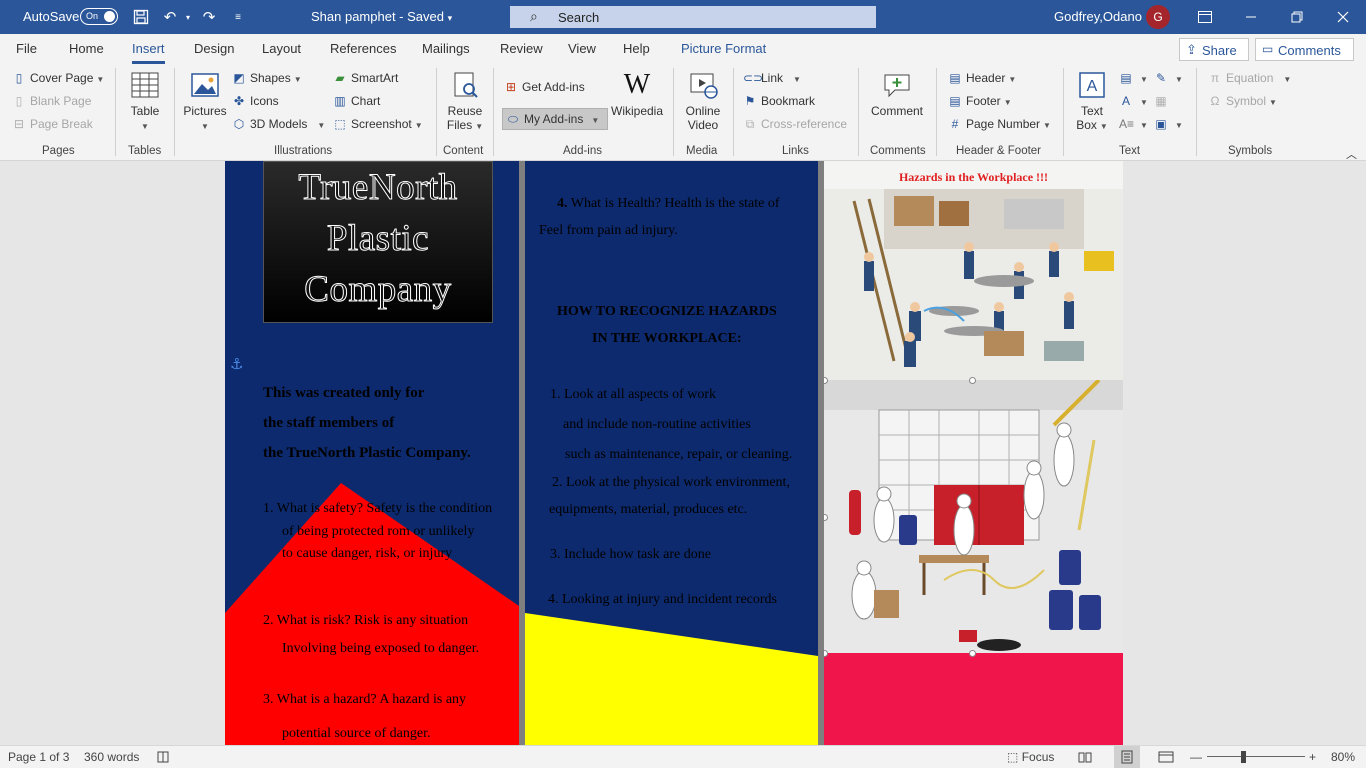 The width and height of the screenshot is (1366, 768). What do you see at coordinates (982, 78) in the screenshot?
I see `header-button: ▤ Header ▼` at bounding box center [982, 78].